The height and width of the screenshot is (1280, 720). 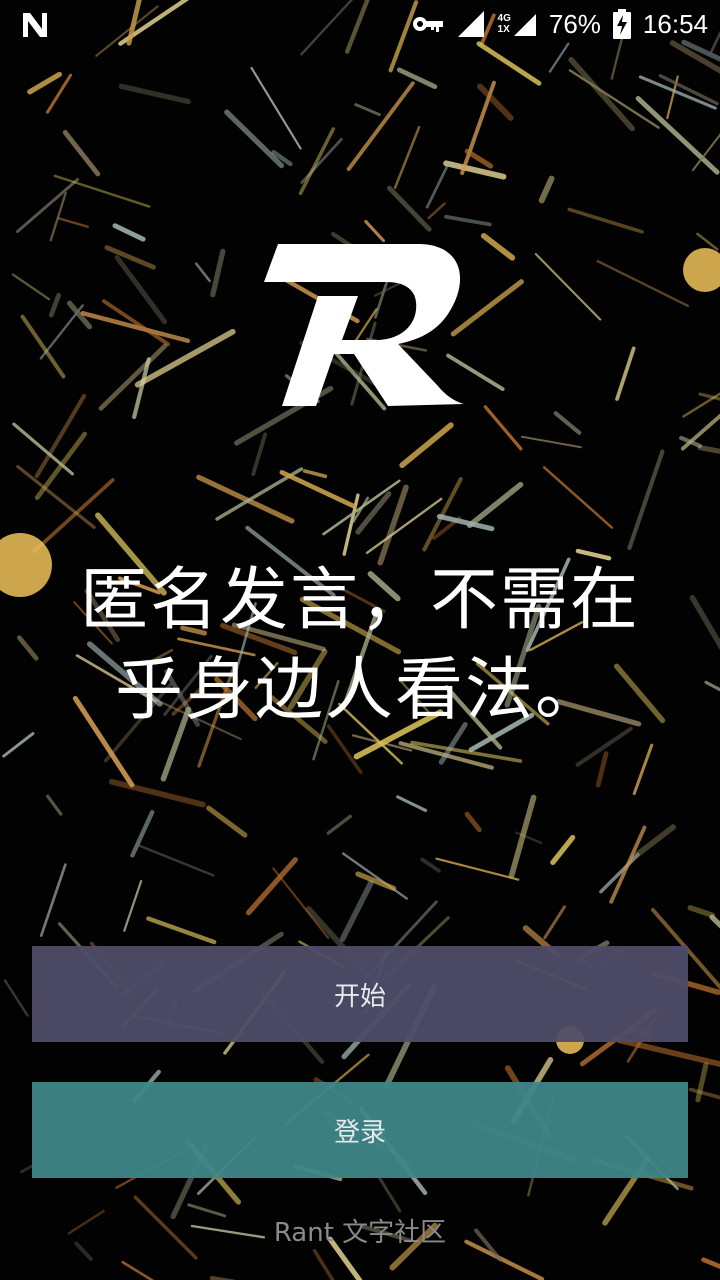 What do you see at coordinates (621, 24) in the screenshot?
I see `battery-charging-icon` at bounding box center [621, 24].